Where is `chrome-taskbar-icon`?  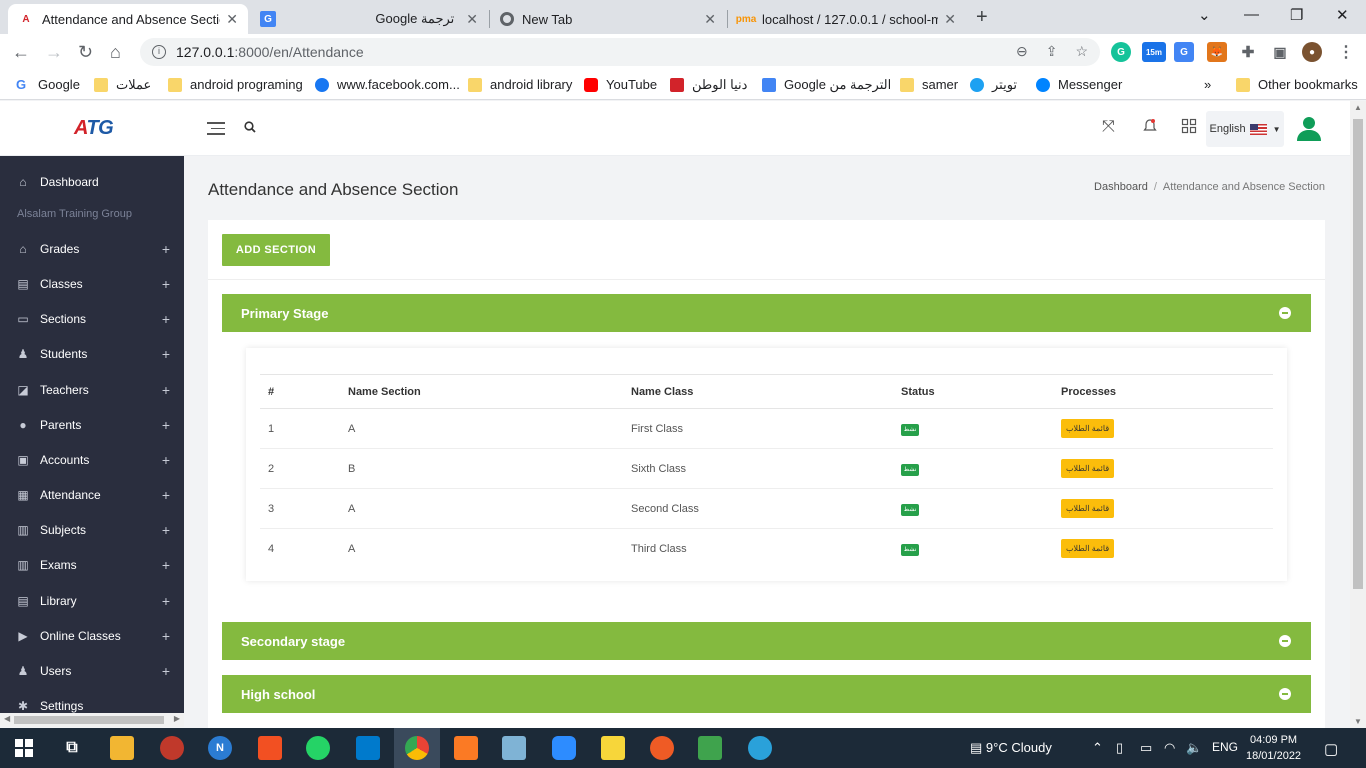 chrome-taskbar-icon is located at coordinates (417, 748).